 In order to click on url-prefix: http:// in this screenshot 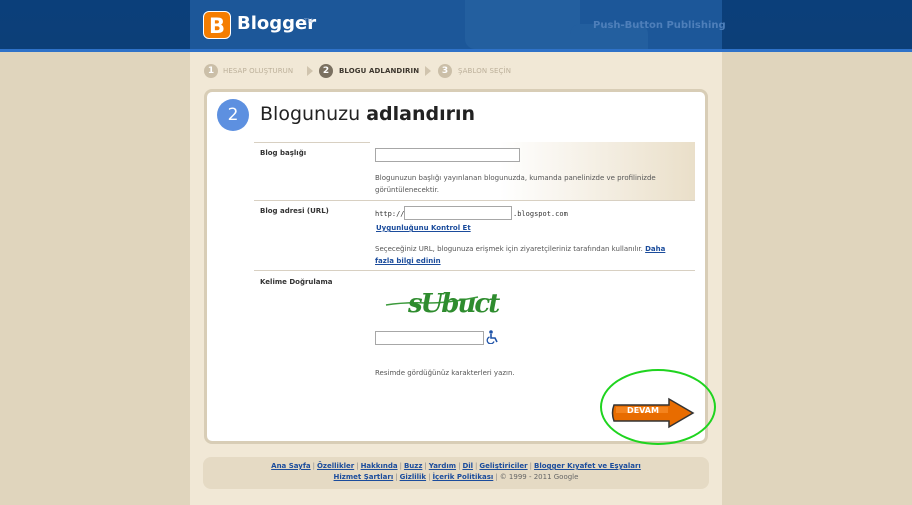, I will do `click(390, 214)`.